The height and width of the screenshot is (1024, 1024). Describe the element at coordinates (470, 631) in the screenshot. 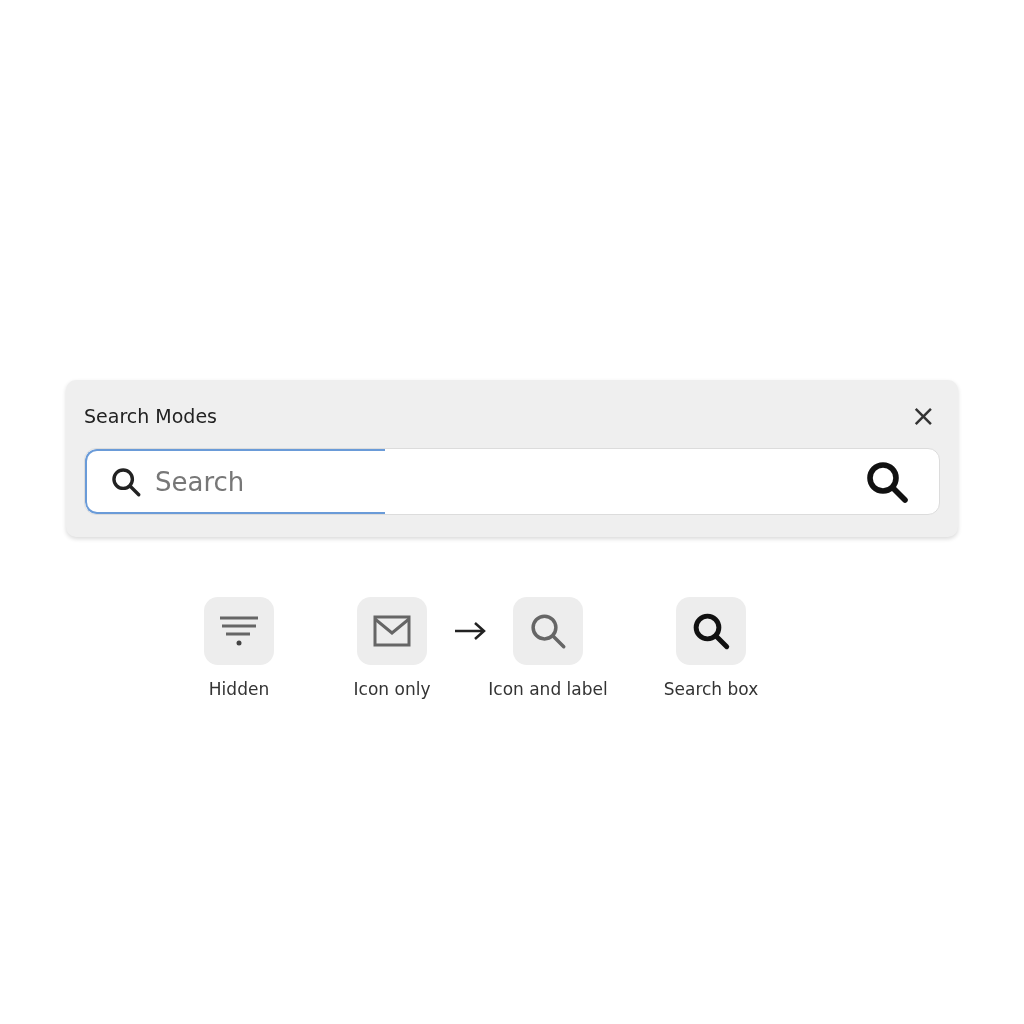

I see `arrow-icon` at that location.